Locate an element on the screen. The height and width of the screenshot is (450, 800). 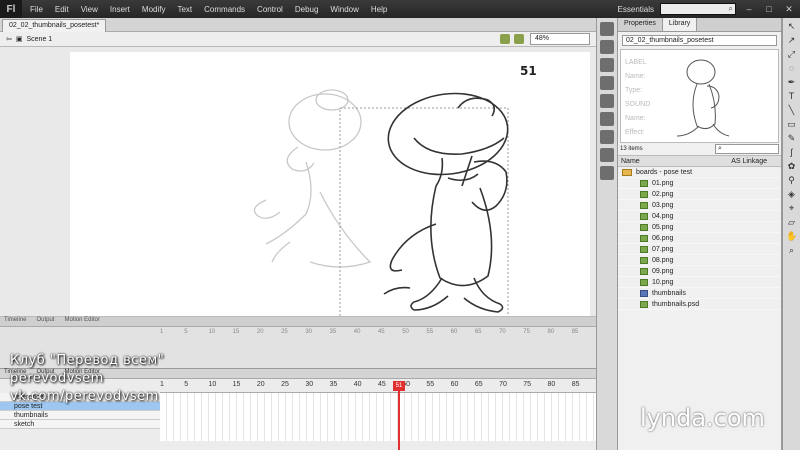
watermark-line-1: Клуб "Перевод всем" is located at coordinates (87, 360).